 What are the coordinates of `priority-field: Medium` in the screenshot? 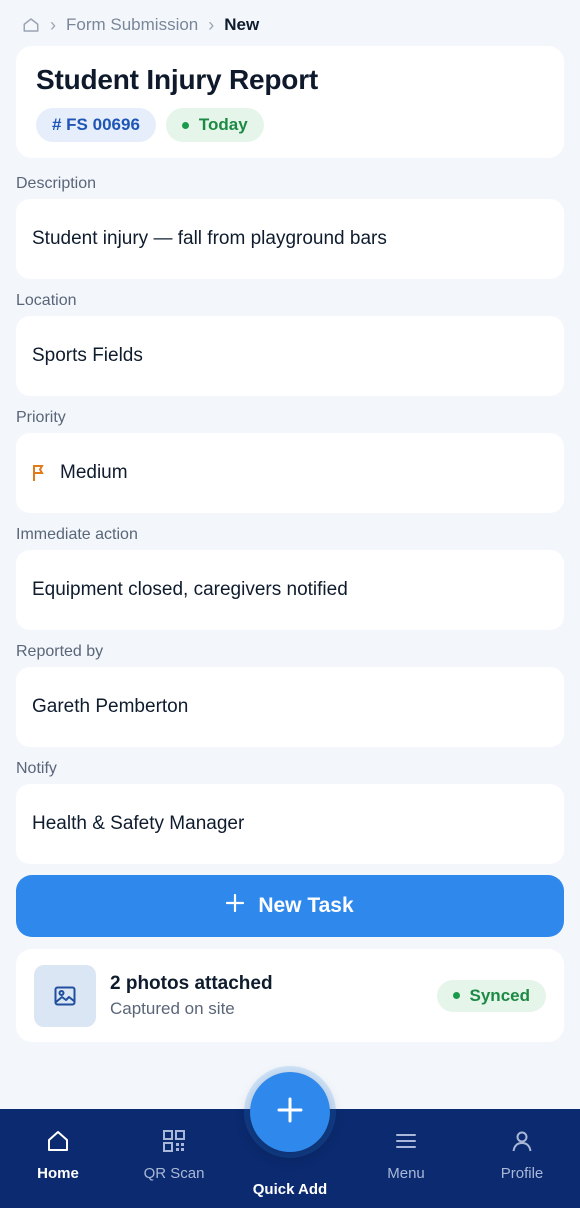 It's located at (290, 473).